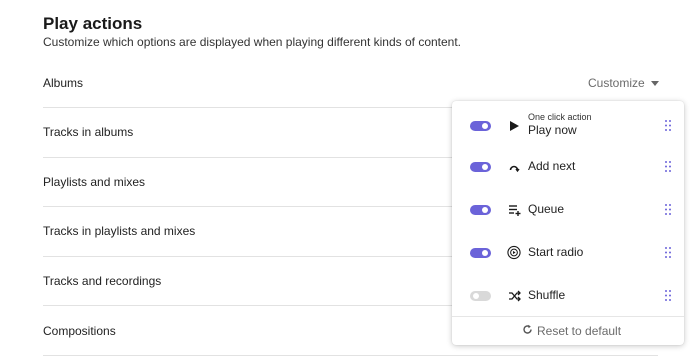 This screenshot has width=690, height=357. I want to click on row-label: Tracks in playlists and mixes, so click(119, 231).